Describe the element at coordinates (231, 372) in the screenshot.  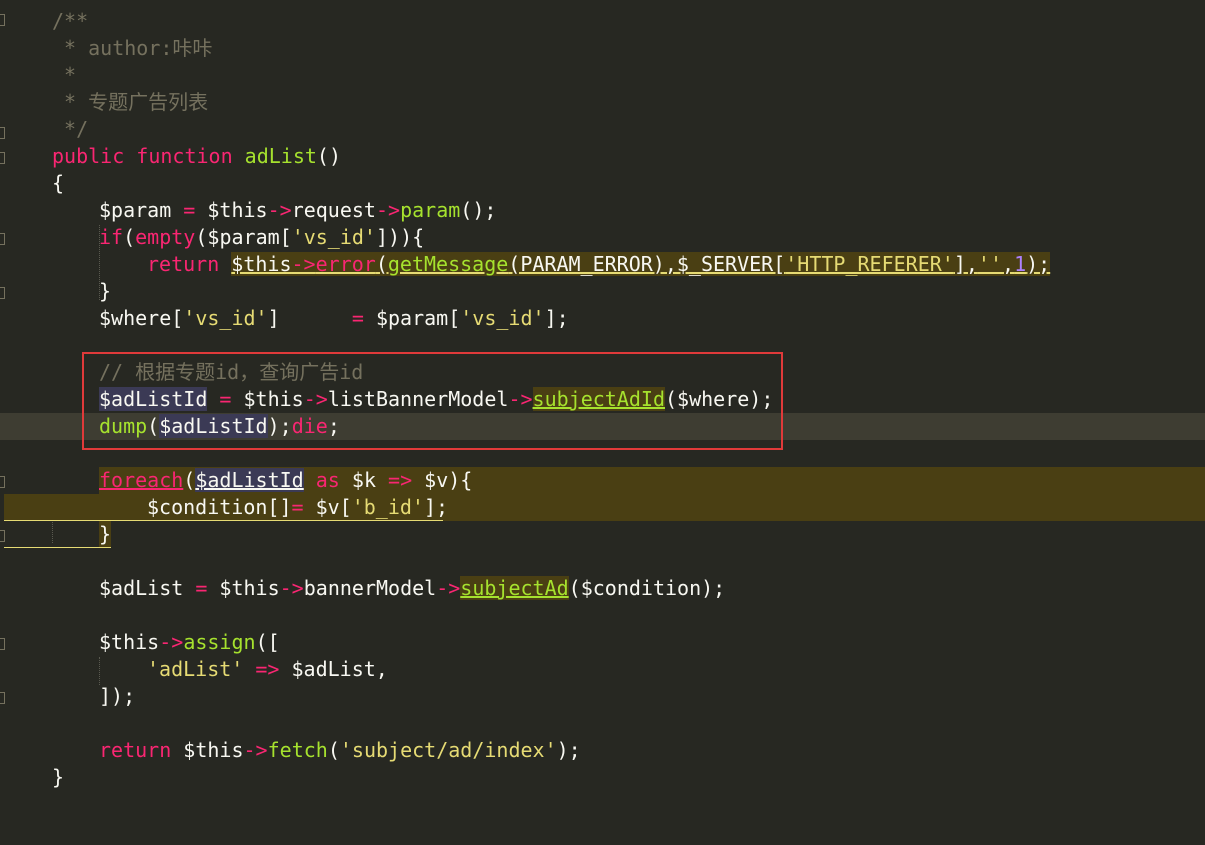
I see `comment-text: // 根据专题id，查询广告id` at that location.